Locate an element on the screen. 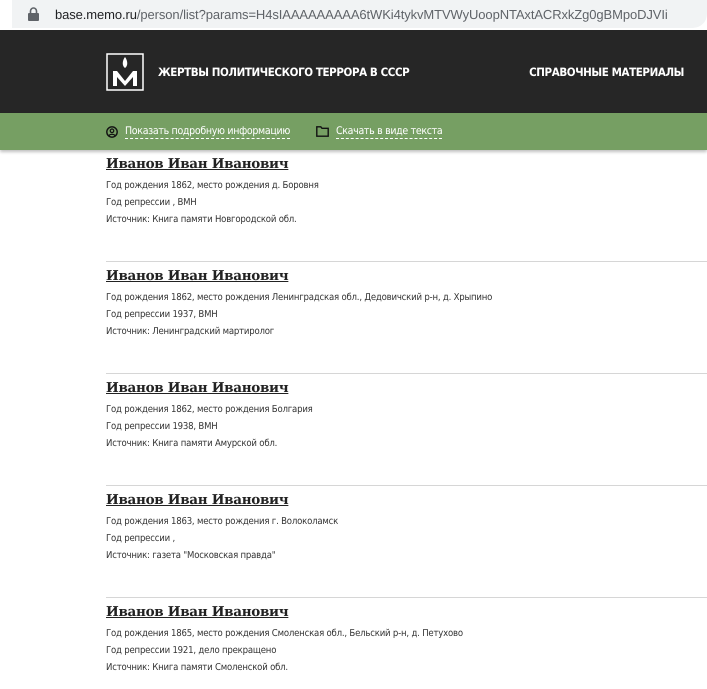 This screenshot has height=689, width=707. record-detail: Год репрессии 1921, дело прекращено is located at coordinates (192, 651).